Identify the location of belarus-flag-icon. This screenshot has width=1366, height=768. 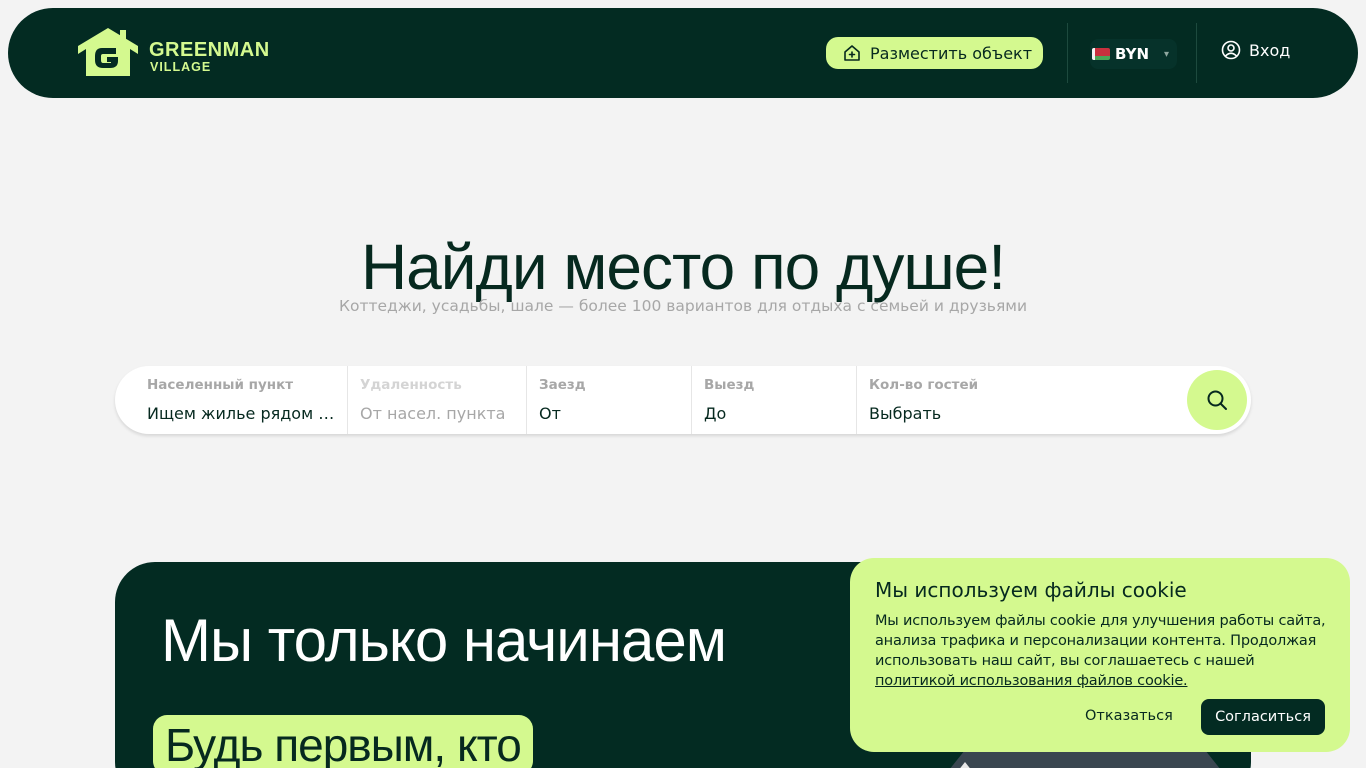
(1101, 54).